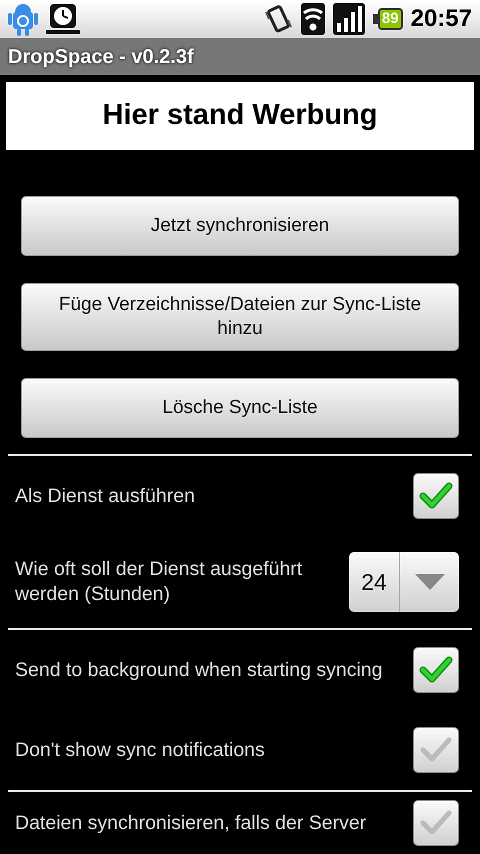 Image resolution: width=480 pixels, height=854 pixels. Describe the element at coordinates (240, 317) in the screenshot. I see `action-button: Füge Verzeichnisse/Dateien zur Sync-Liste hinzu` at that location.